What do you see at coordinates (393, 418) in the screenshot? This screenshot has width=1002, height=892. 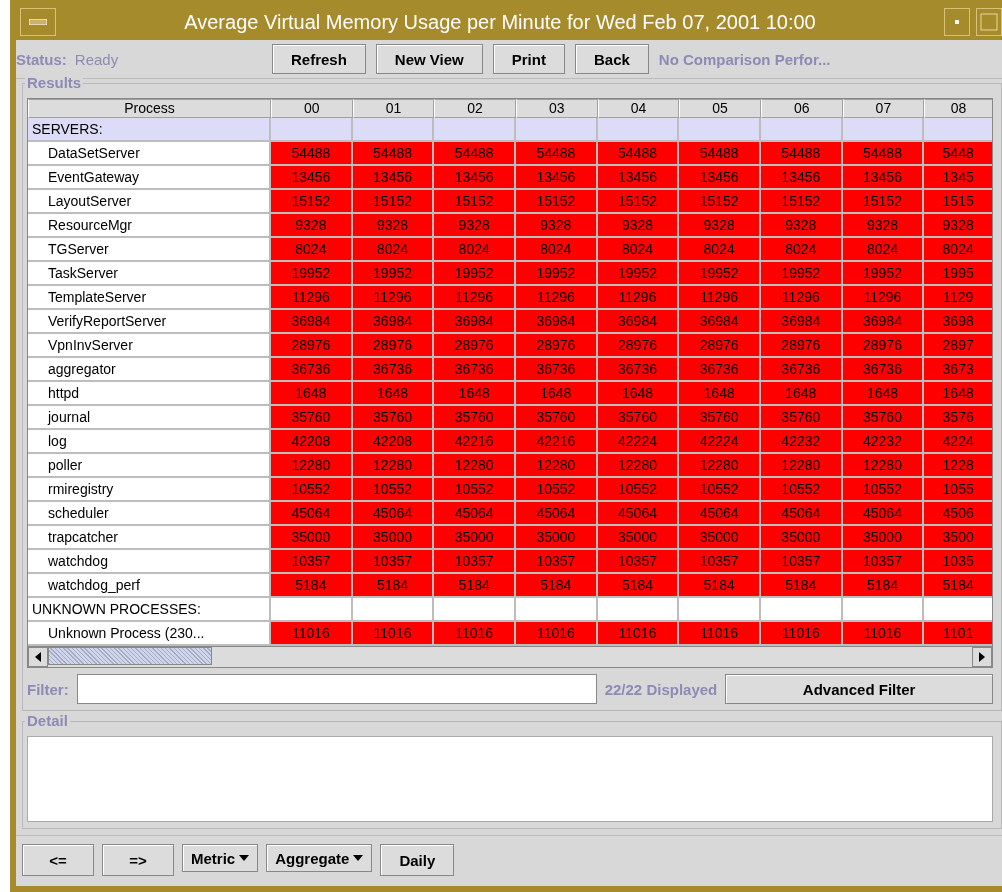 I see `value-cell: 35760` at bounding box center [393, 418].